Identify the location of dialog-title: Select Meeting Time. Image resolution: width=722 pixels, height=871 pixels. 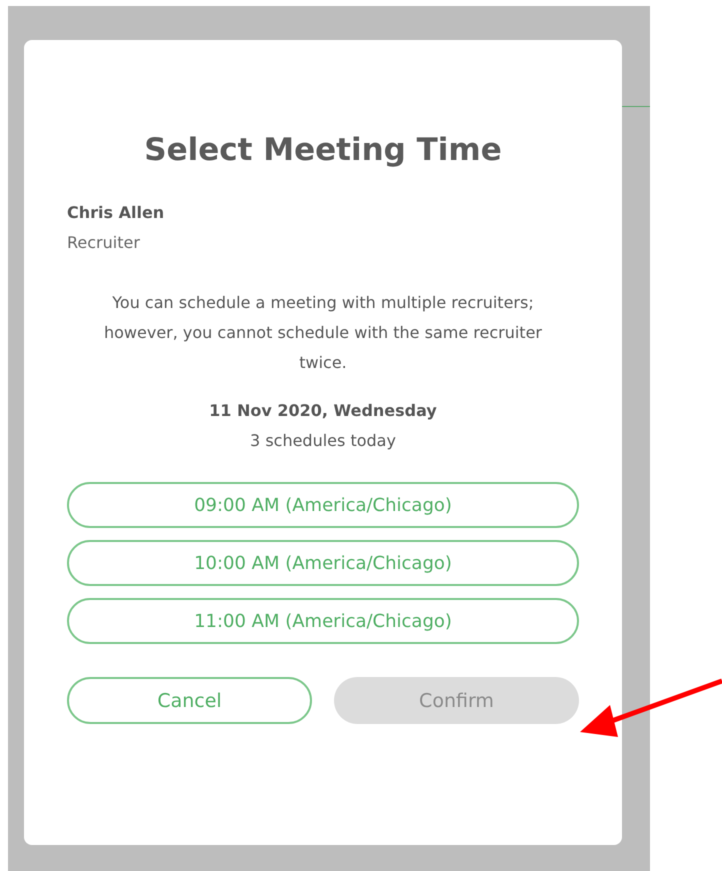
(323, 150).